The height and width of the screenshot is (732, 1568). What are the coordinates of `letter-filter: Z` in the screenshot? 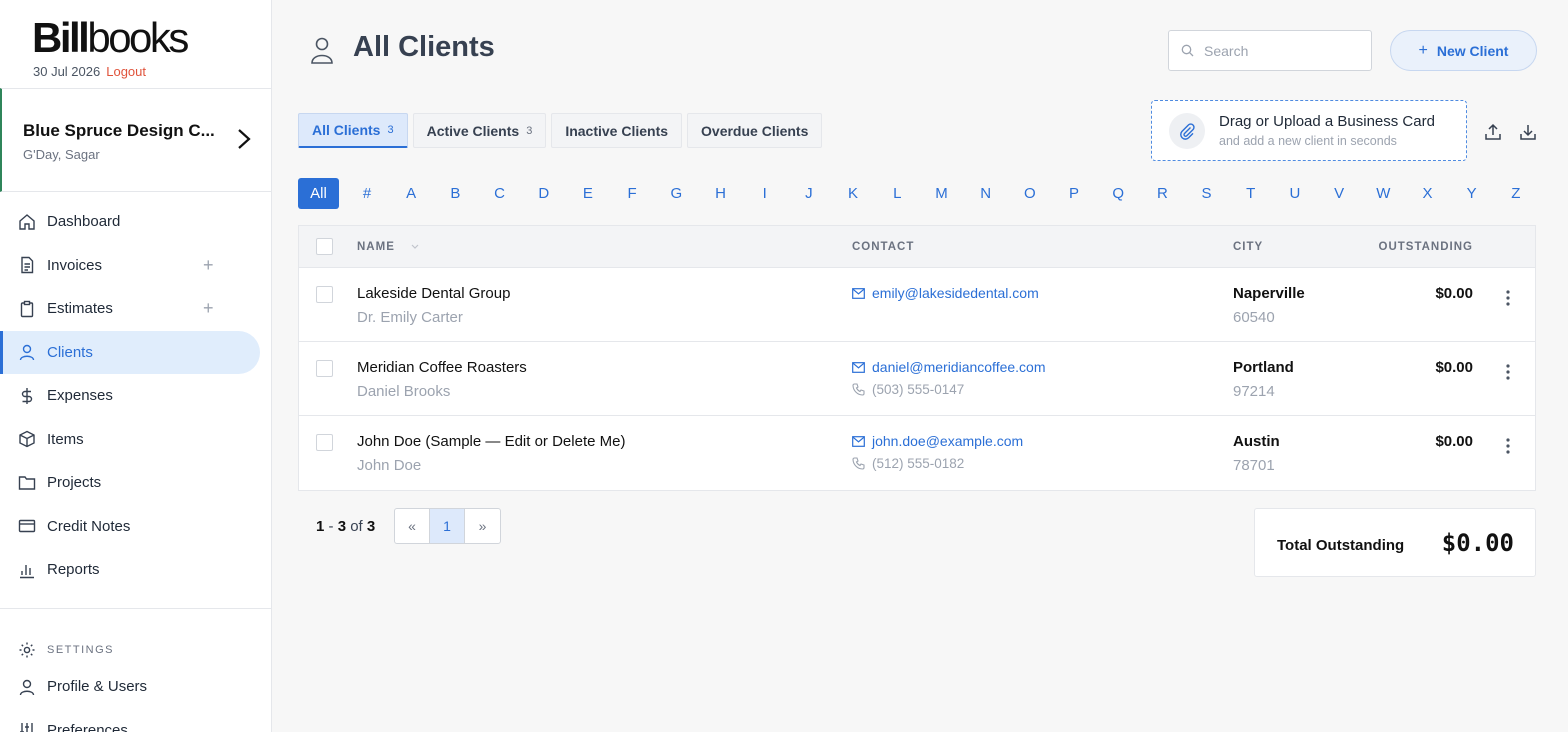 It's located at (1516, 193).